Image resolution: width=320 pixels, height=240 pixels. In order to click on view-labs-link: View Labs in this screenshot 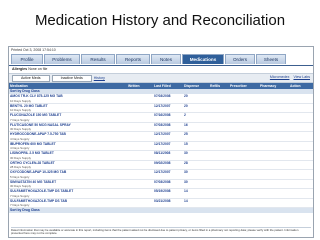, I will do `click(301, 77)`.